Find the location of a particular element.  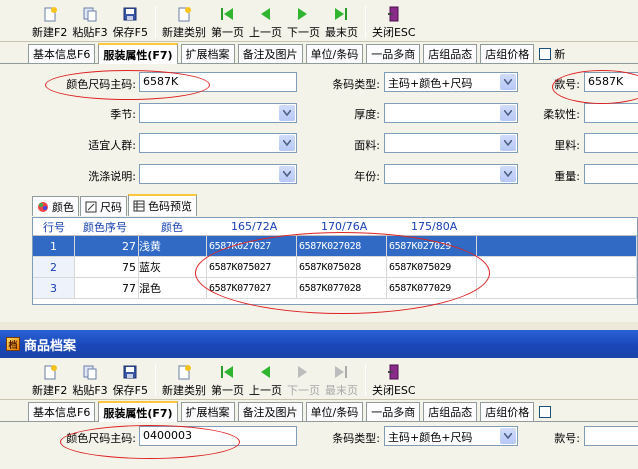

code-cell: 6587K077029 is located at coordinates (432, 288).